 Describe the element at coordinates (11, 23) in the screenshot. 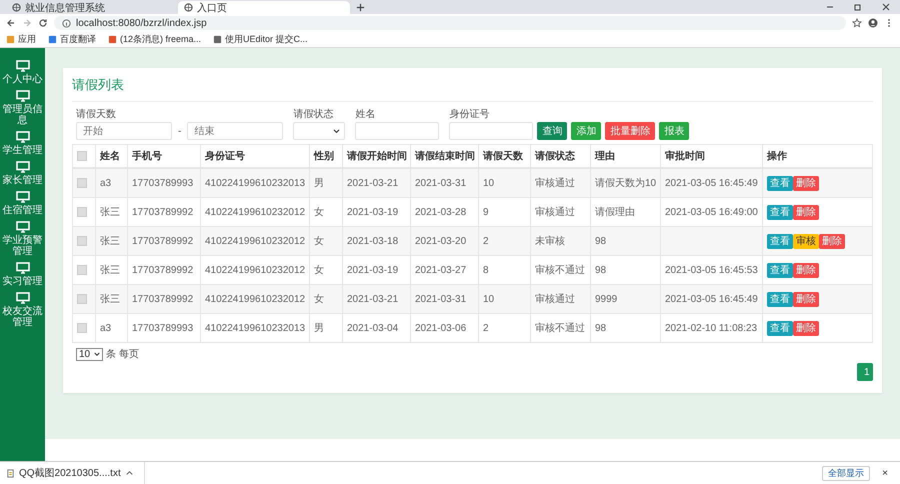

I see `back-icon` at that location.